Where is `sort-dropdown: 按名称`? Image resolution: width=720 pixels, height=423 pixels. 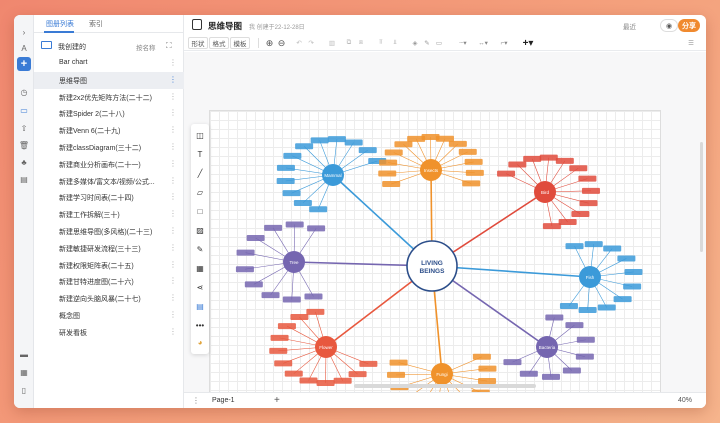
sort-dropdown: 按名称 is located at coordinates (146, 47).